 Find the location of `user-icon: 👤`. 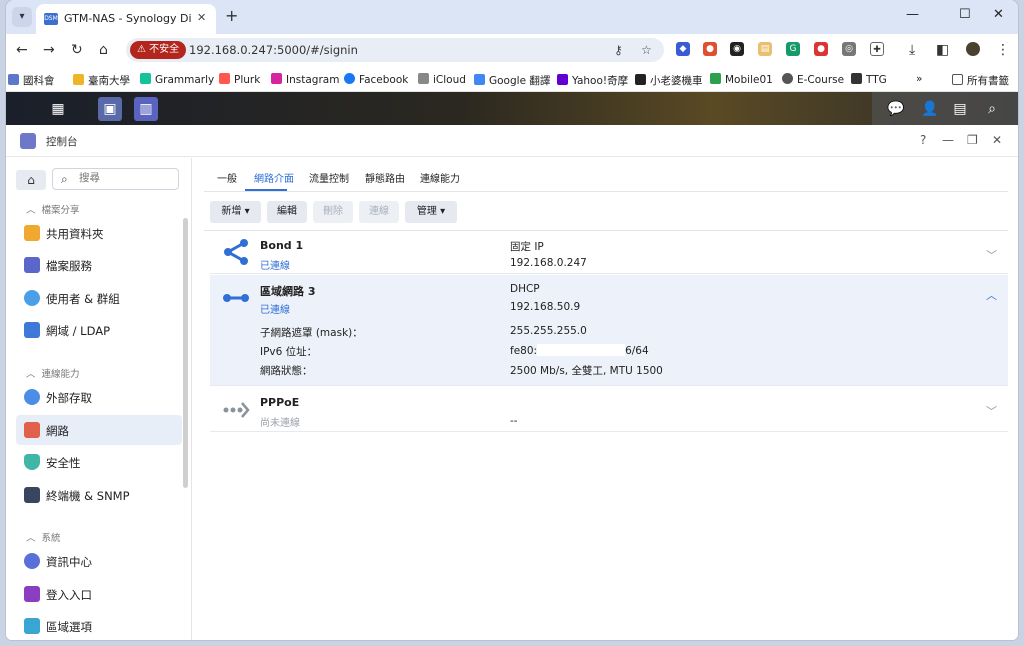

user-icon: 👤 is located at coordinates (930, 109).